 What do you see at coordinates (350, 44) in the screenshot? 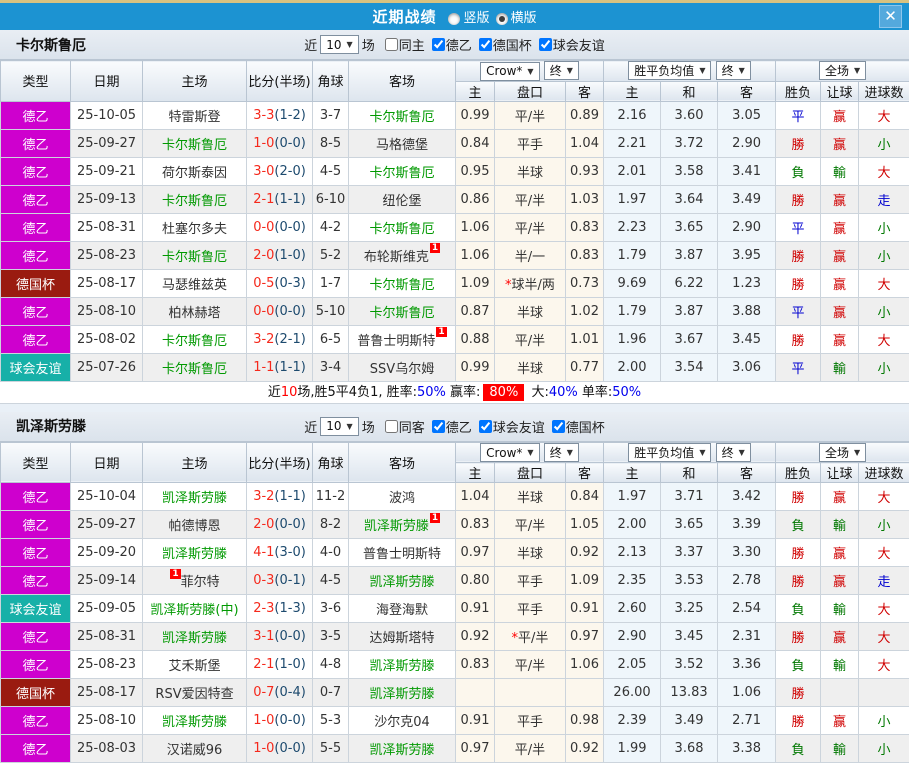
I see `chevron-down-icon: ▼` at bounding box center [350, 44].